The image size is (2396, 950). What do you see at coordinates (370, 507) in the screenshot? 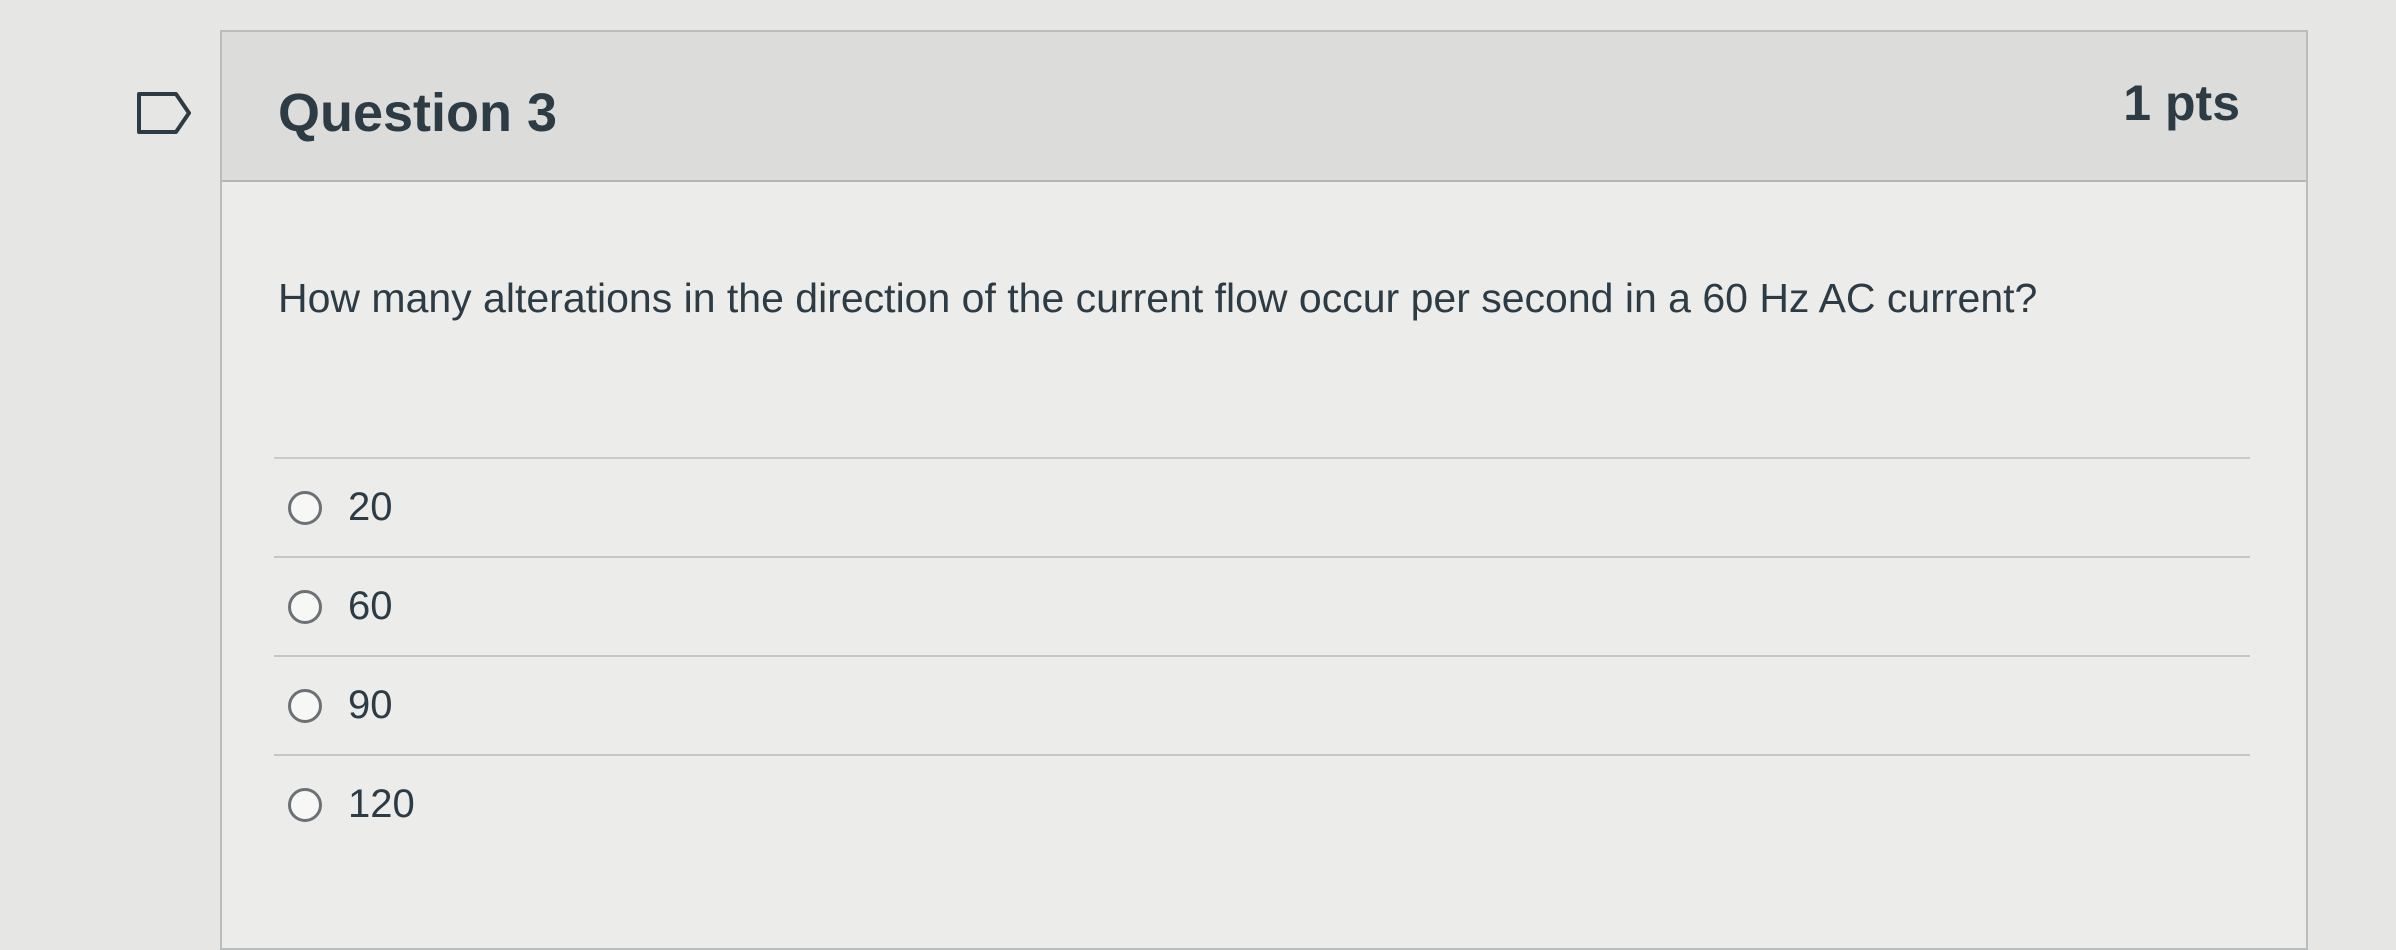
I see `answer-label: 20` at bounding box center [370, 507].